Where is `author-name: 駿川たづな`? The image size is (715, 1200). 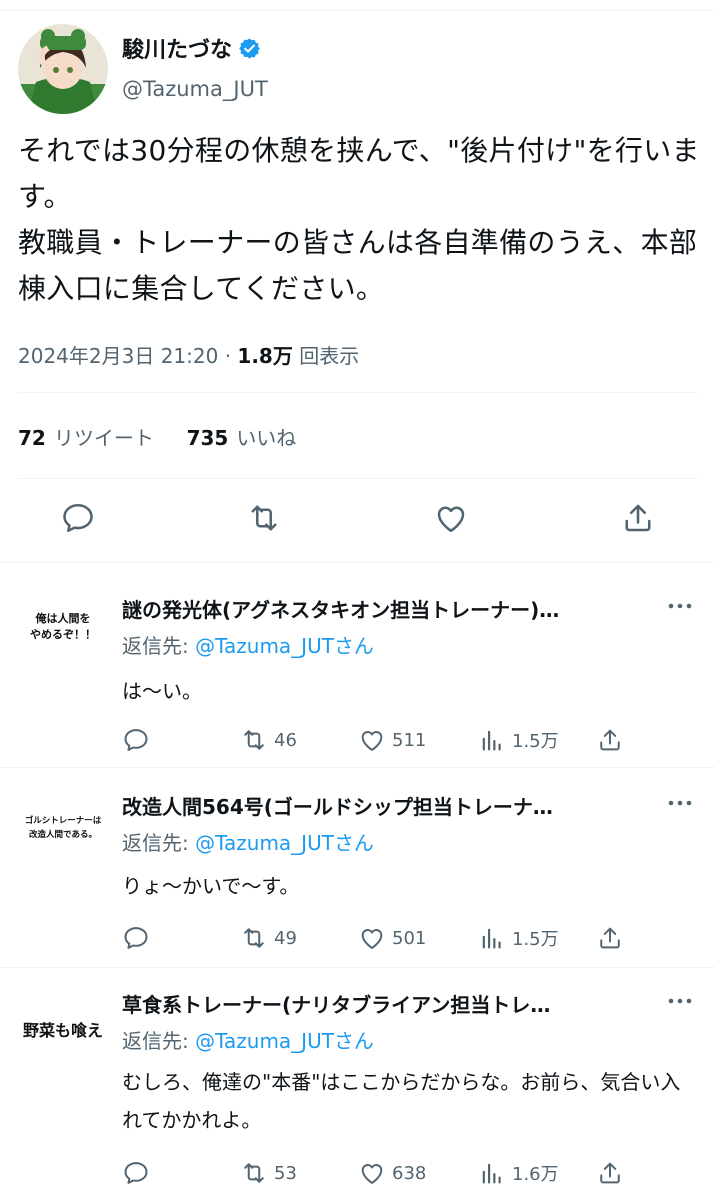
author-name: 駿川たづな is located at coordinates (191, 48).